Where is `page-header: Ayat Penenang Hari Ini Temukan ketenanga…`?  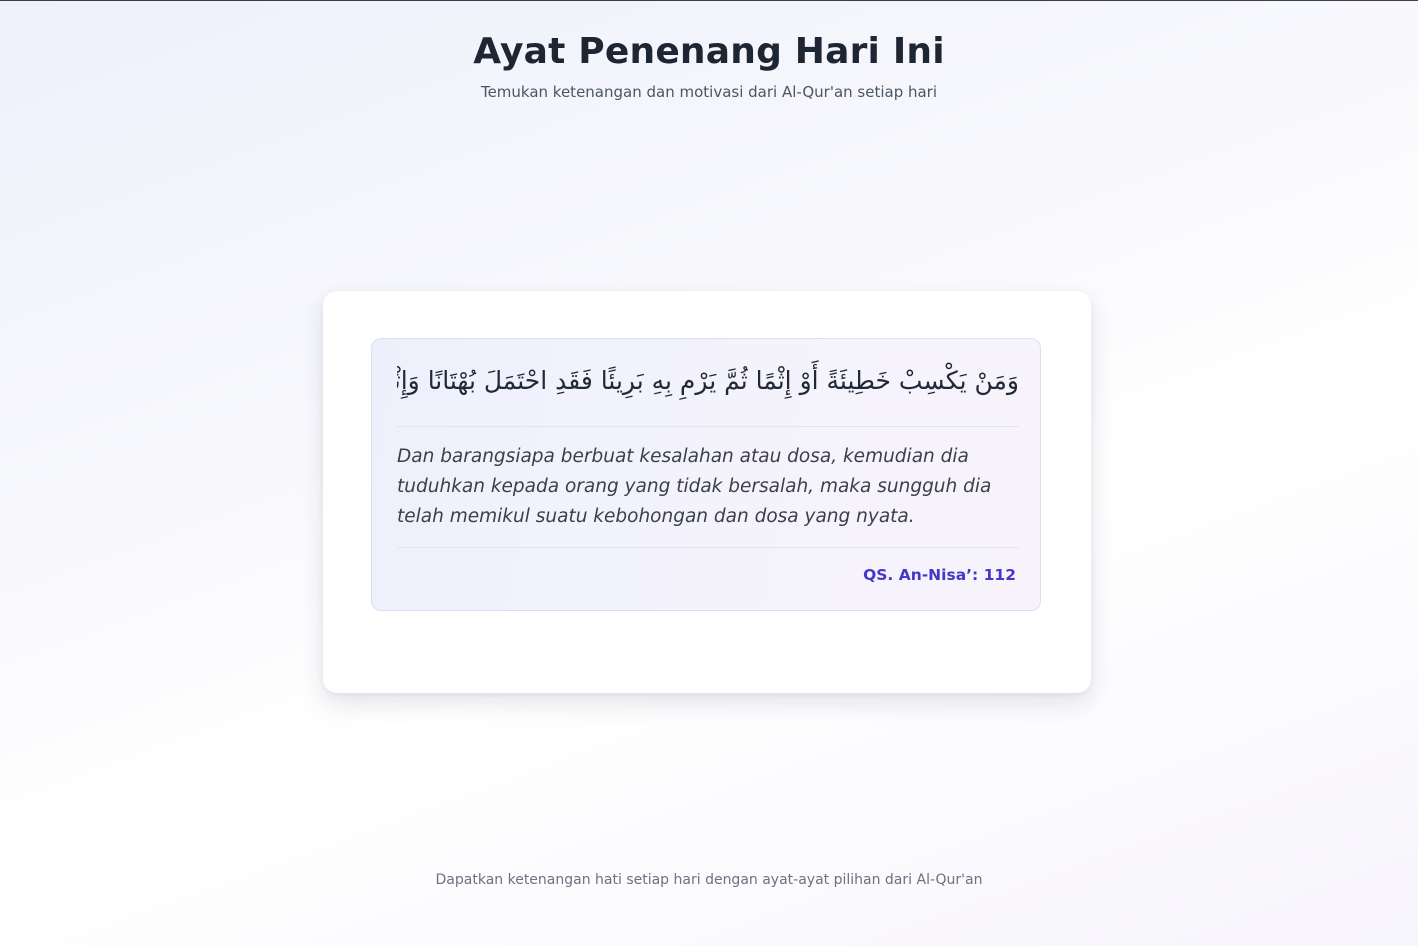 page-header: Ayat Penenang Hari Ini Temukan ketenanga… is located at coordinates (709, 66).